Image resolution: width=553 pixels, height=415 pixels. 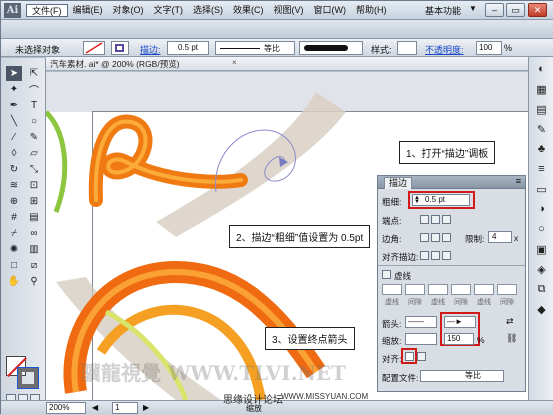 What do you see at coordinates (542, 129) in the screenshot?
I see `brushes-icon: ✎` at bounding box center [542, 129].